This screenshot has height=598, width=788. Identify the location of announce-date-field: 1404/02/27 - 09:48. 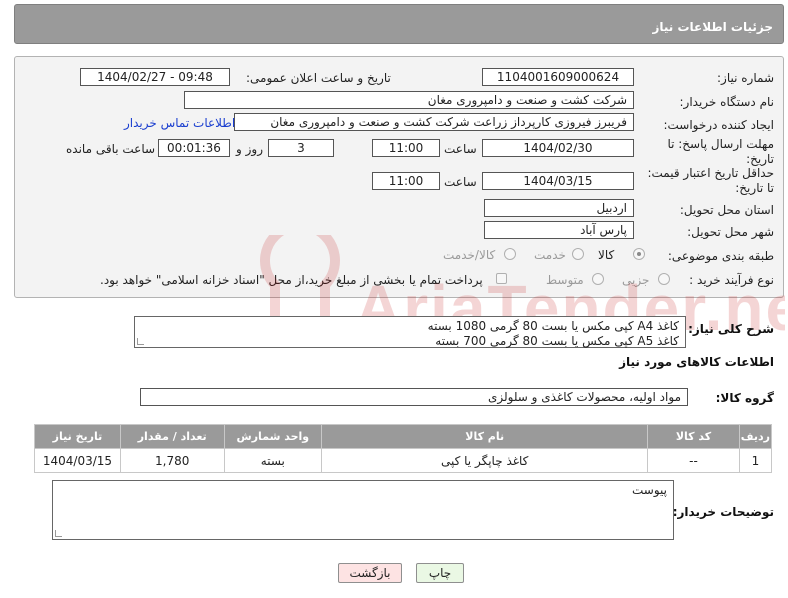
(155, 77).